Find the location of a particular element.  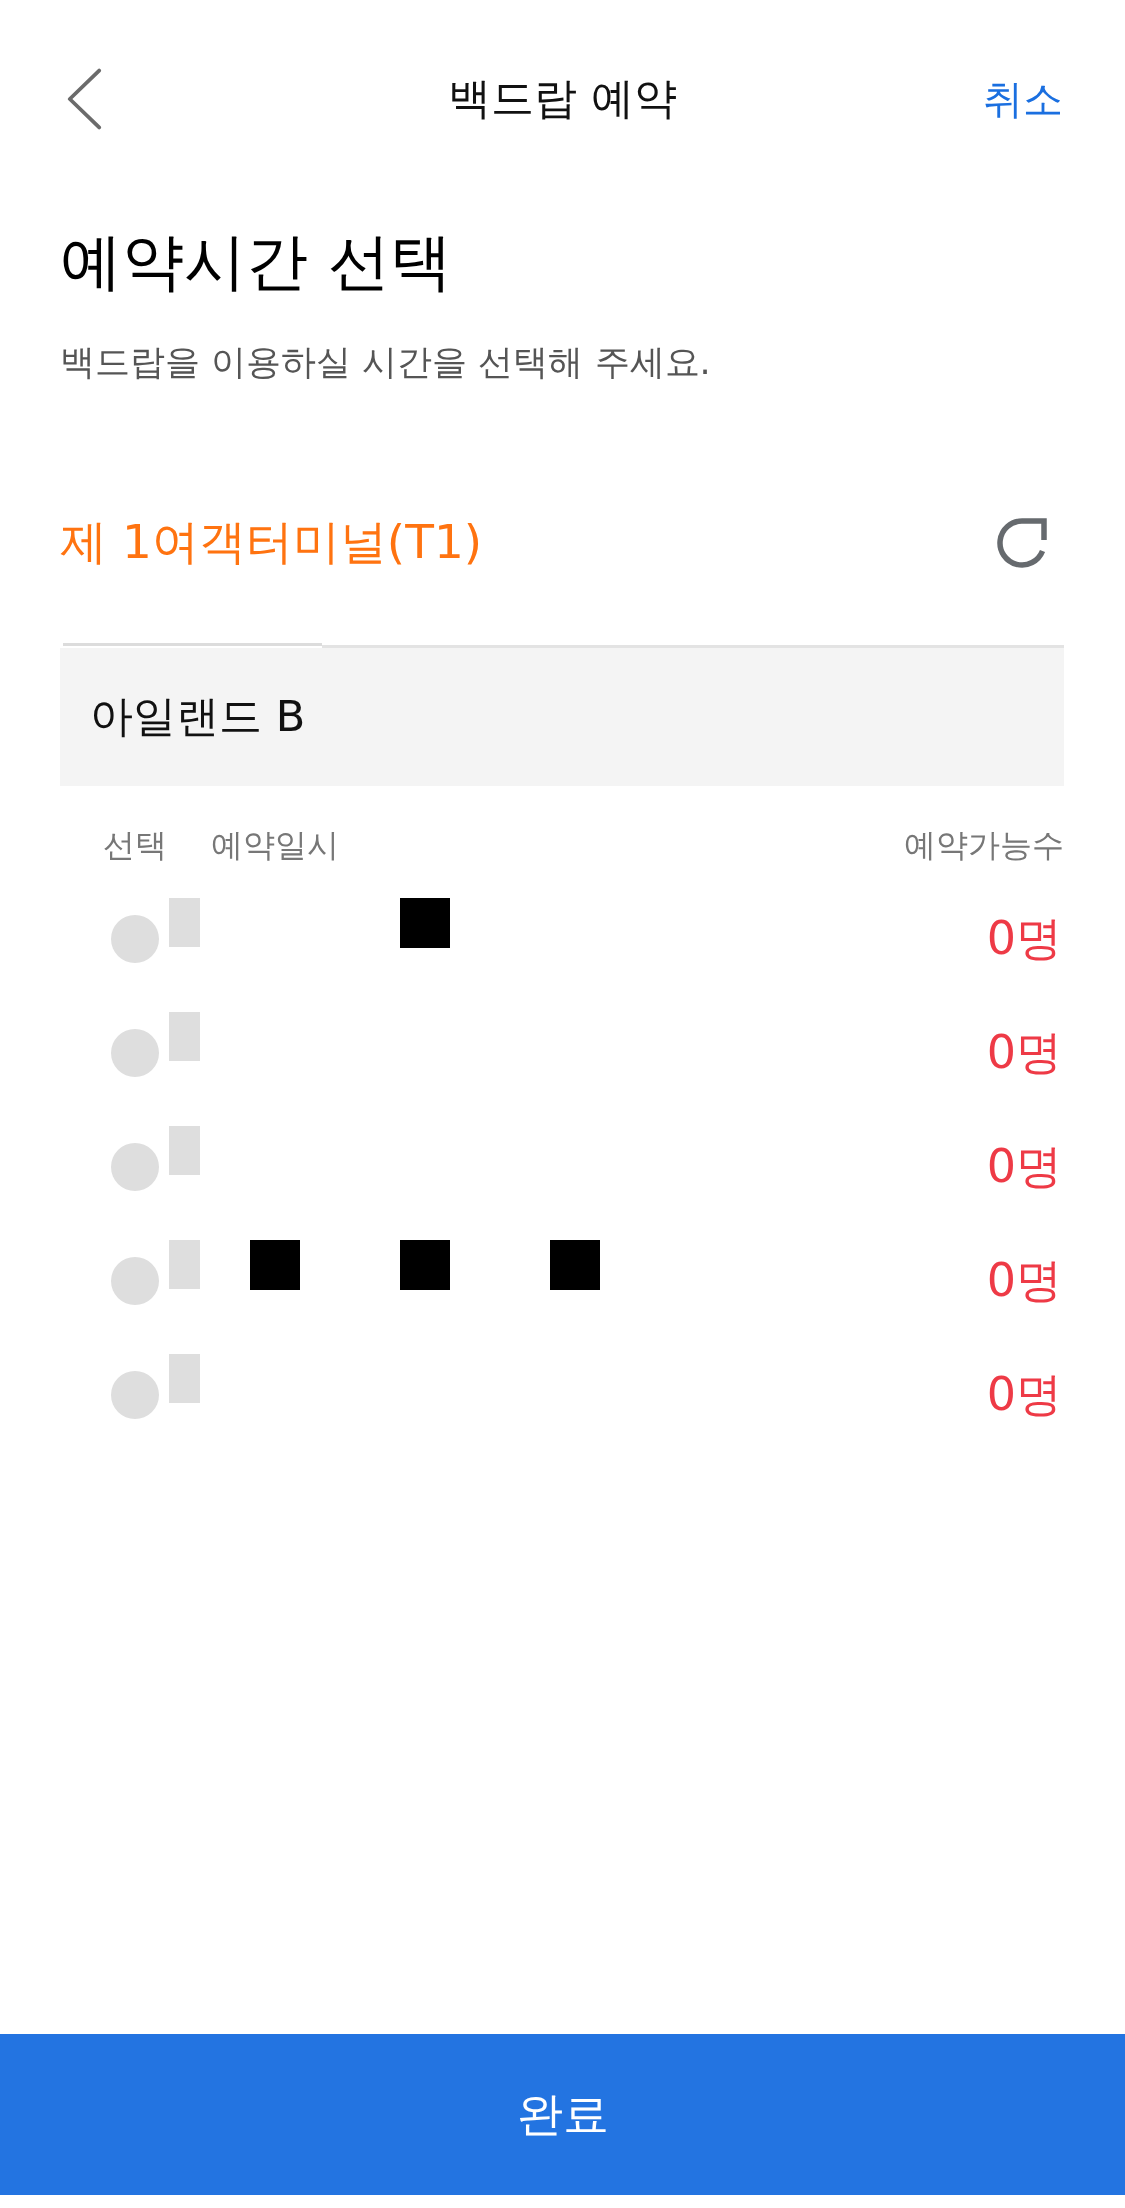

zone-header: 아일랜드 B is located at coordinates (562, 717).